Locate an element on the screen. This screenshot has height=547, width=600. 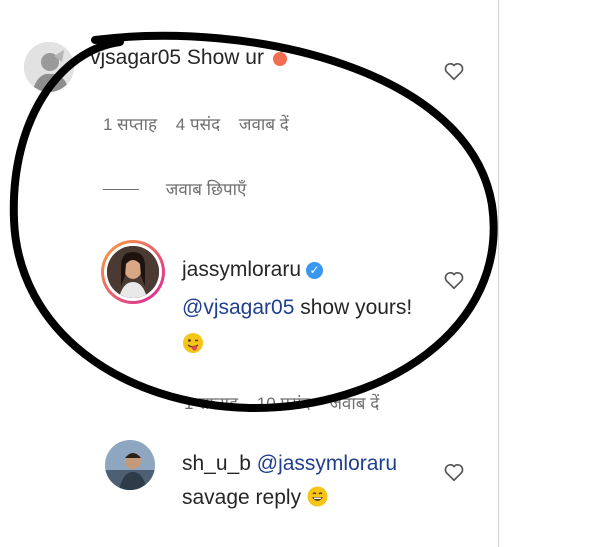
divider-line-icon is located at coordinates (121, 189).